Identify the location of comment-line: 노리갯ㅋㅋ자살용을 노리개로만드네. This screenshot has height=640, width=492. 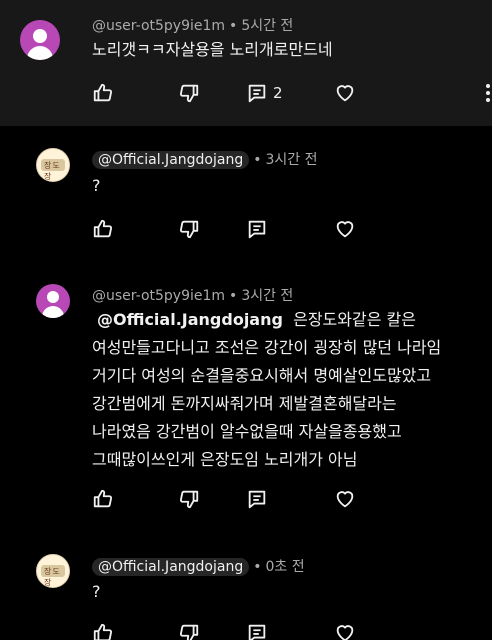
(212, 49).